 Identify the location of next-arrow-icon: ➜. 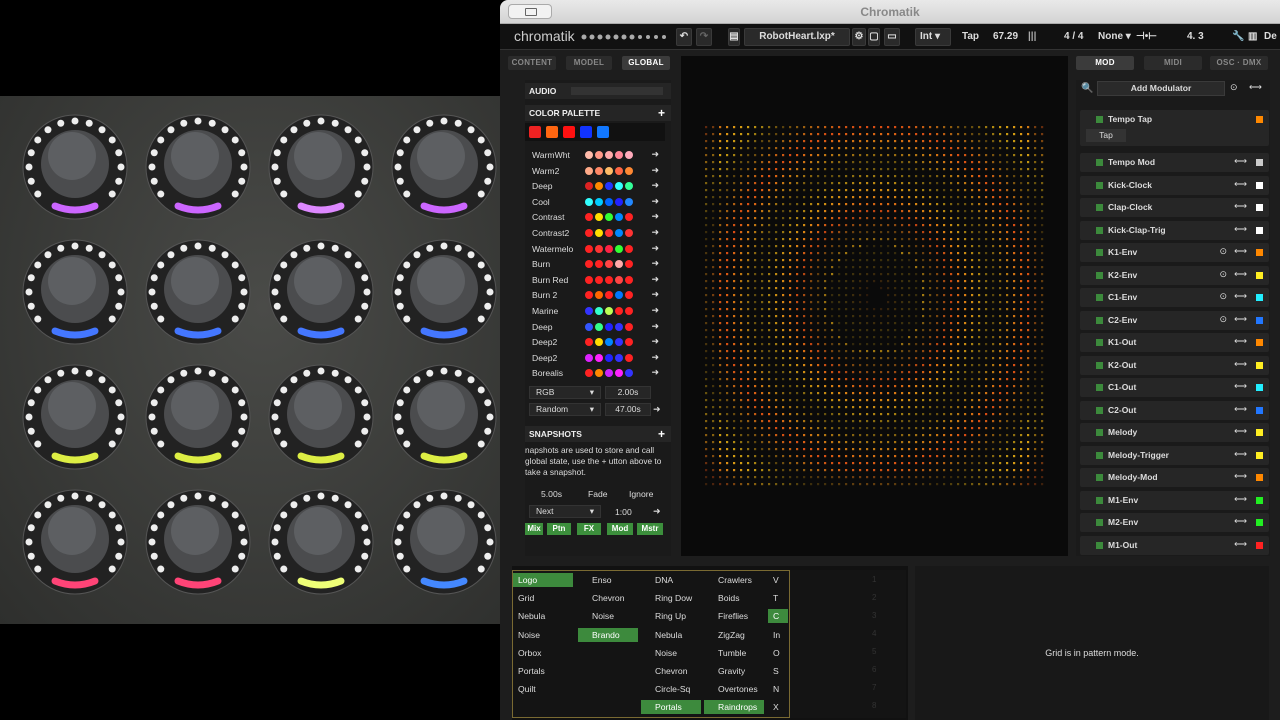
(657, 511).